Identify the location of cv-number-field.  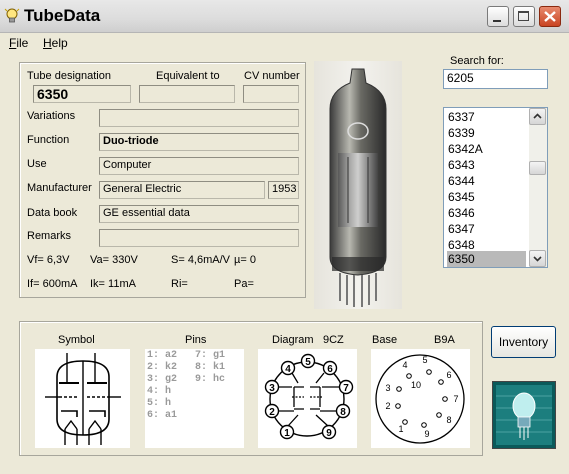
(271, 94).